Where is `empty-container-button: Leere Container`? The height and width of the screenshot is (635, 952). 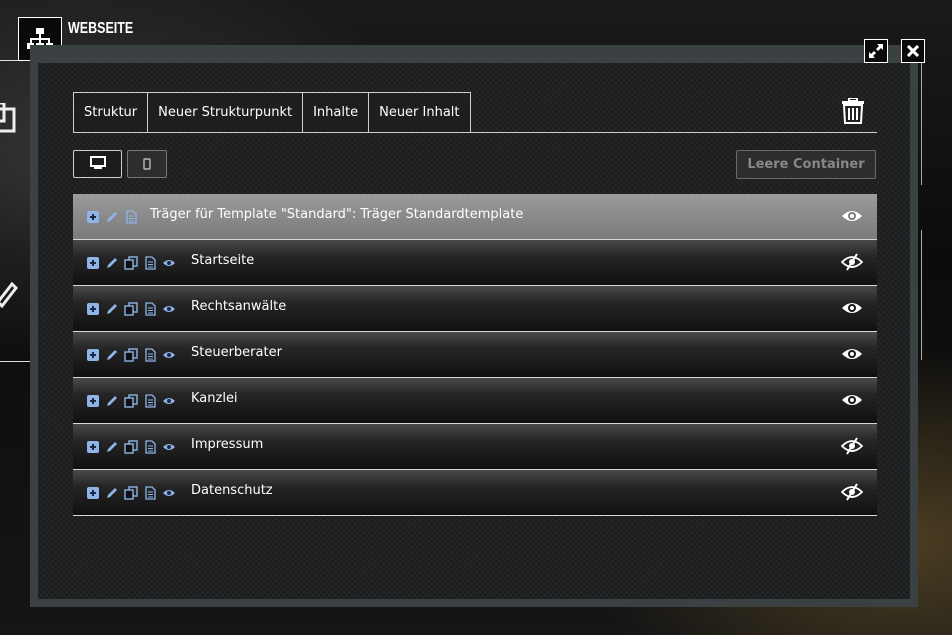 empty-container-button: Leere Container is located at coordinates (806, 164).